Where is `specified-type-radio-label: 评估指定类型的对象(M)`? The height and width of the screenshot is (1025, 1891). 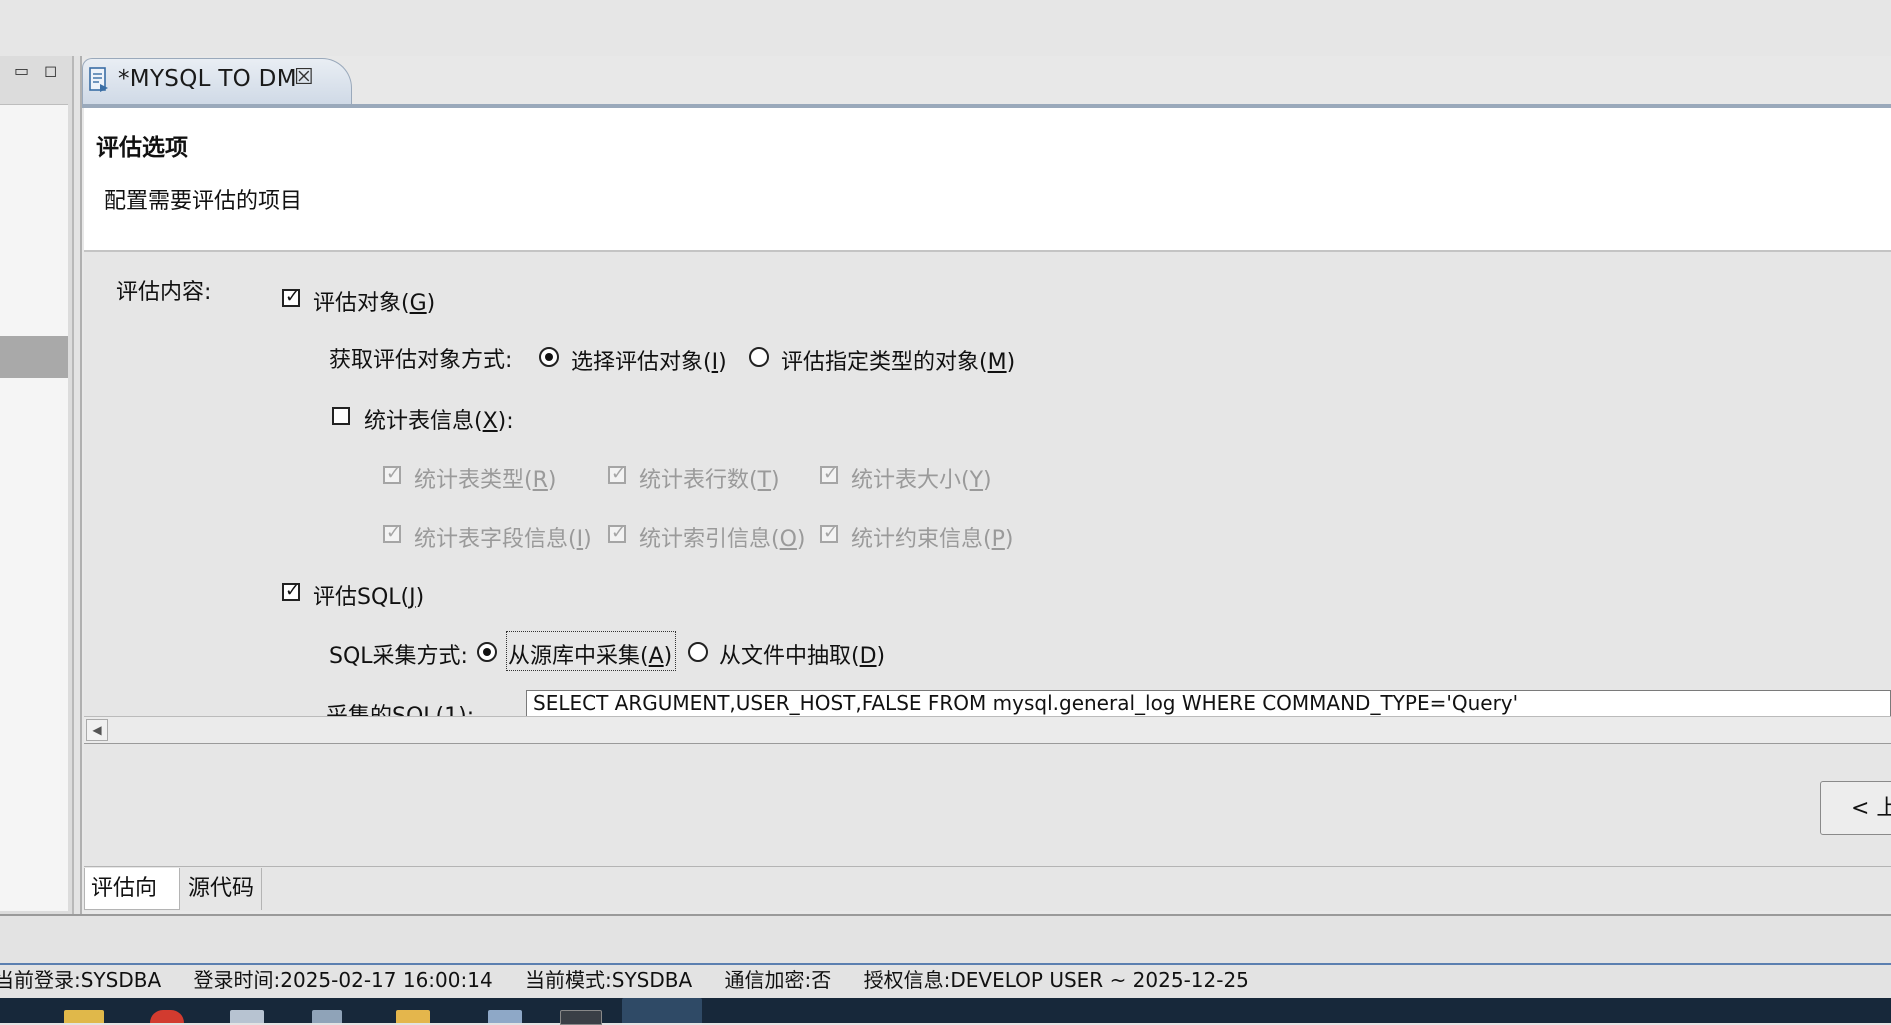 specified-type-radio-label: 评估指定类型的对象(M) is located at coordinates (898, 362).